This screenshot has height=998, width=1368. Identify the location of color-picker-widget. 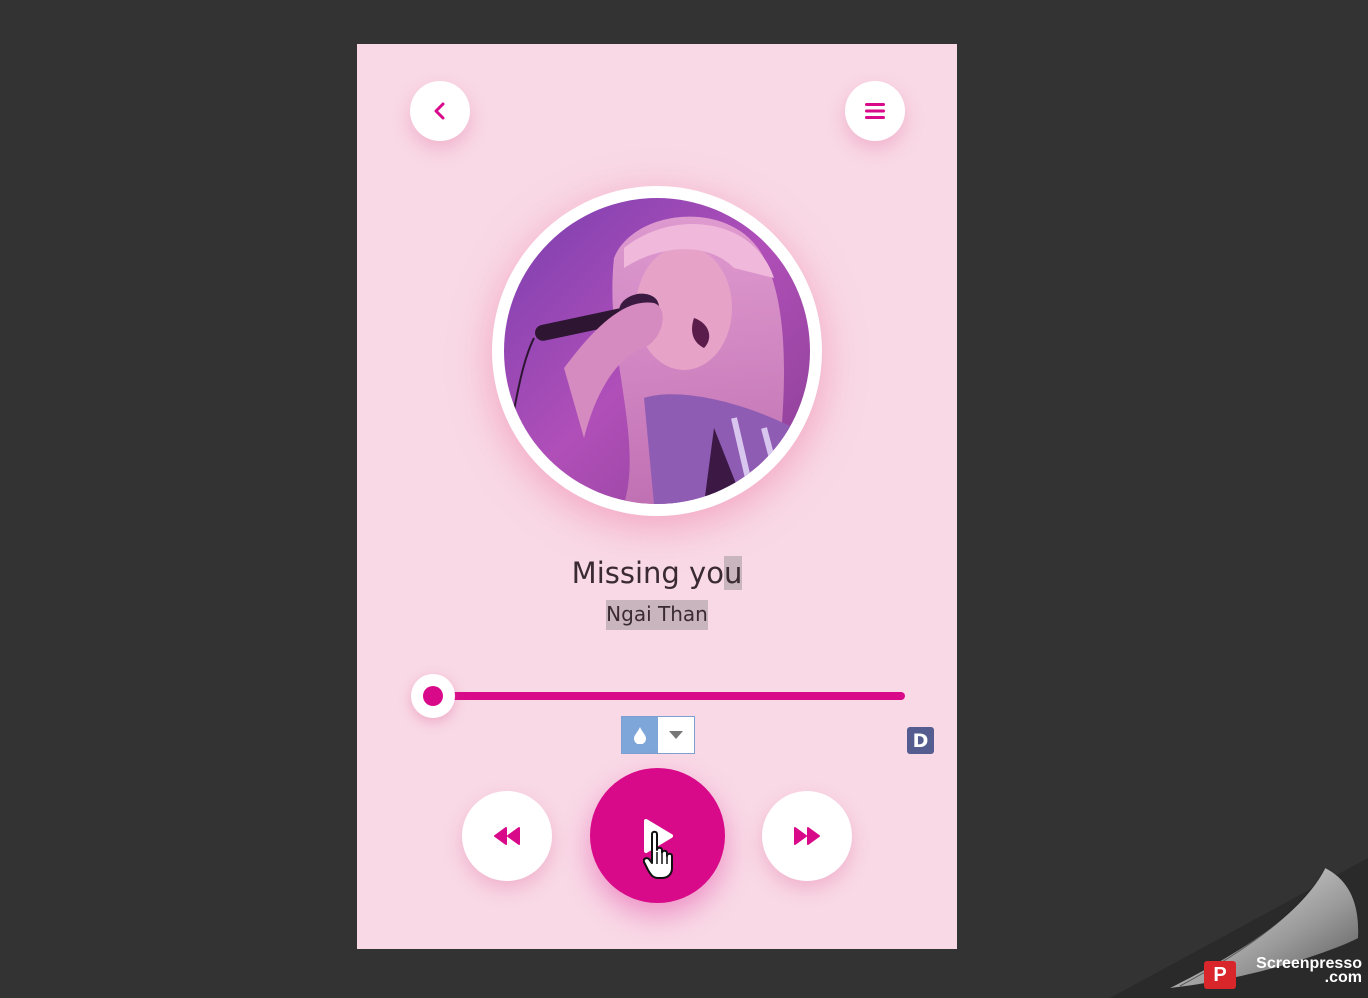
(658, 735).